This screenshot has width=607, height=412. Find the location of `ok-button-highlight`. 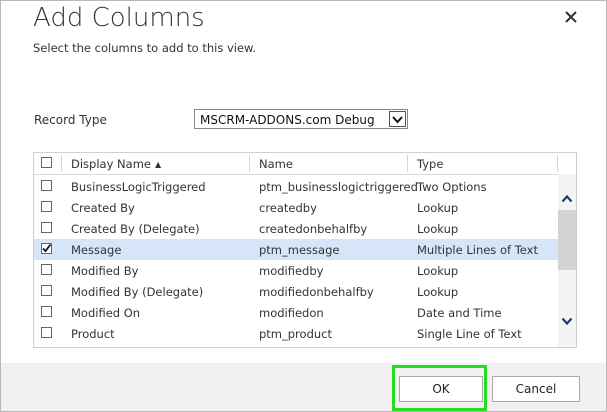

ok-button-highlight is located at coordinates (439, 388).